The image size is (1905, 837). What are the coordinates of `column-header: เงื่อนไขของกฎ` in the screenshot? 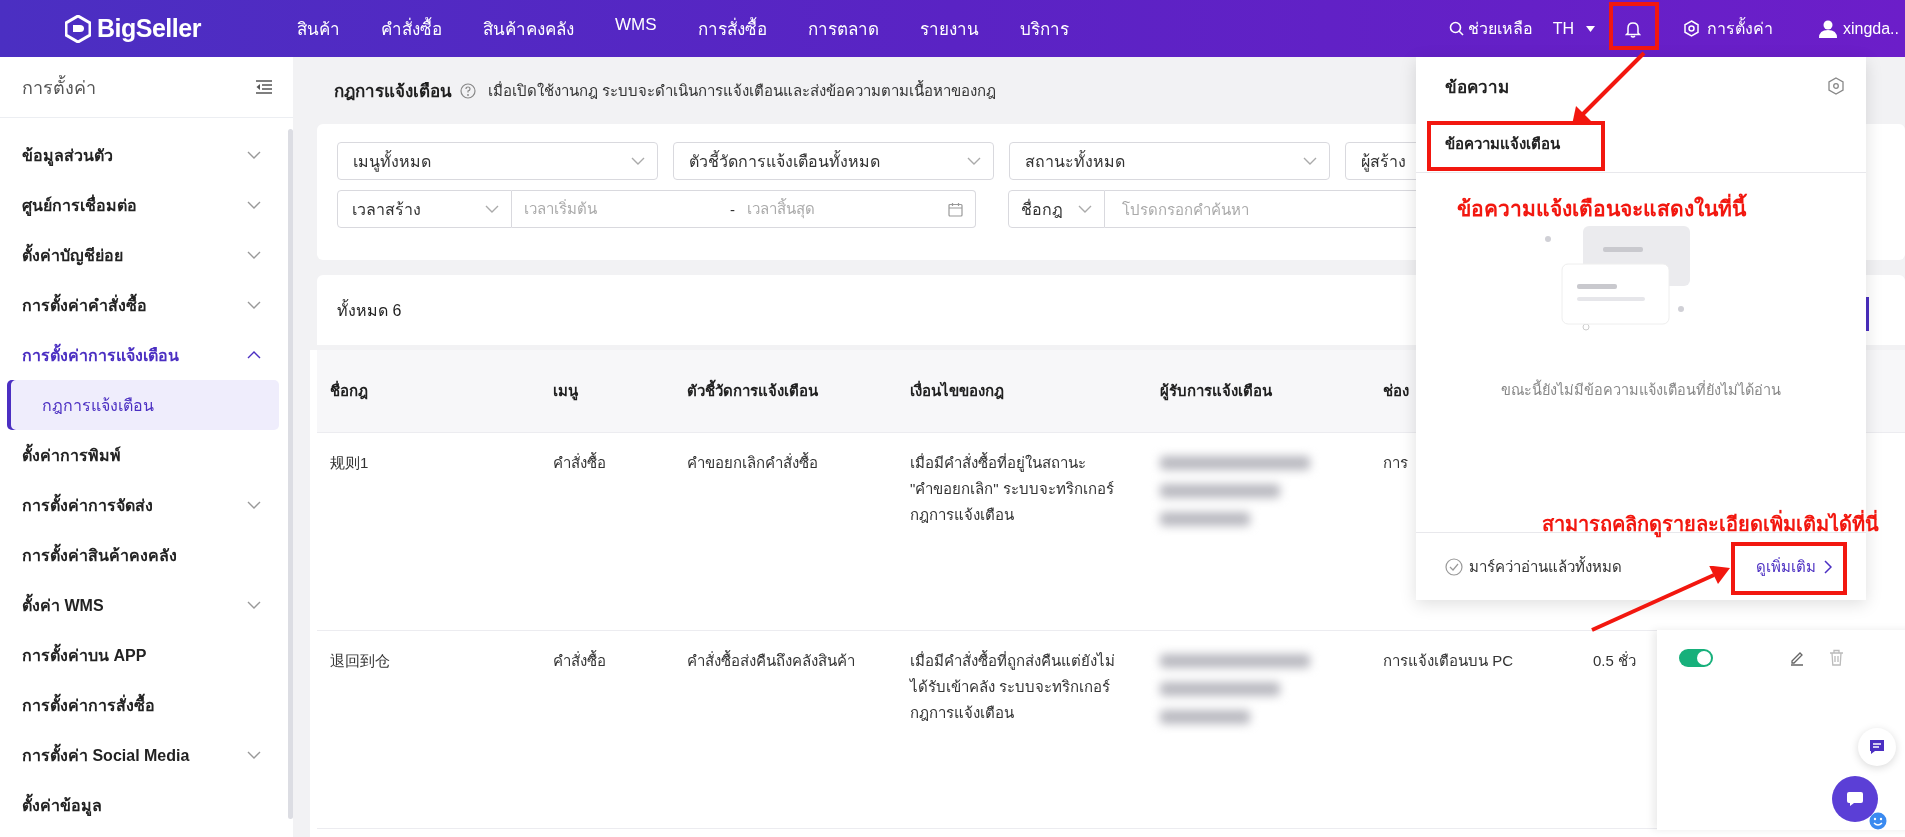 It's located at (957, 390).